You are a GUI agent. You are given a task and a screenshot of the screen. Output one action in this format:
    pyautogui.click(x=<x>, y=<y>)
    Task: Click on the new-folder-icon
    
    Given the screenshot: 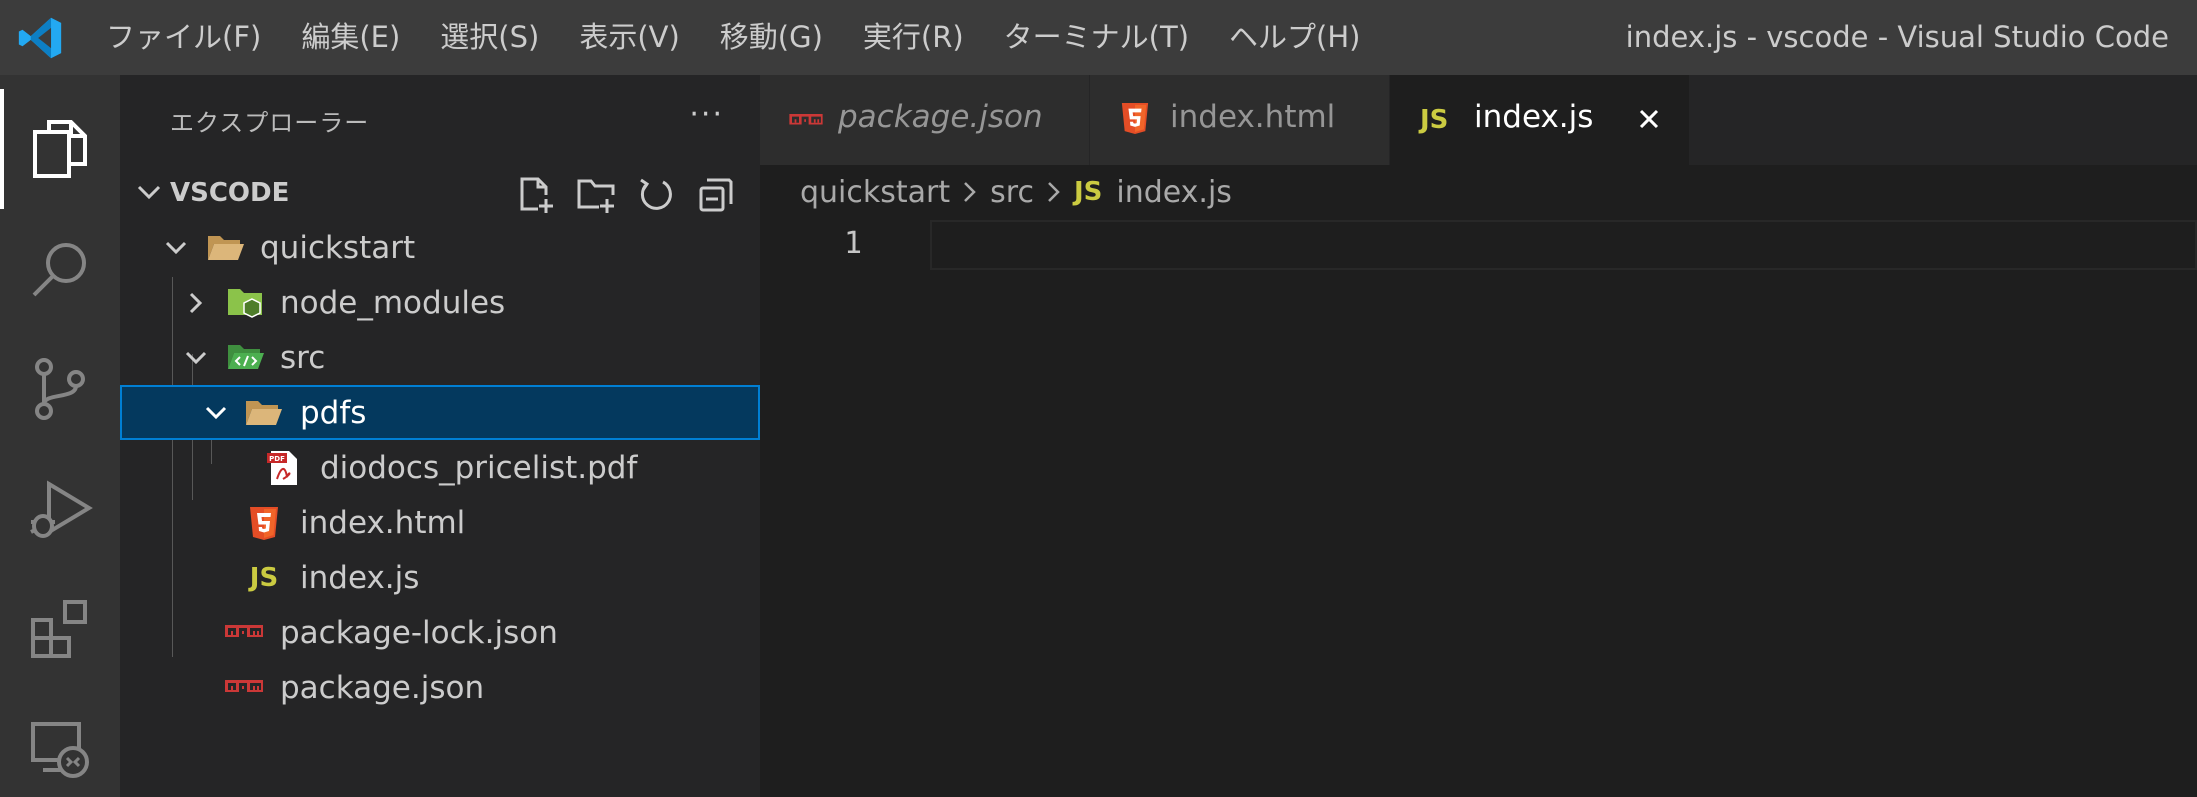 What is the action you would take?
    pyautogui.click(x=596, y=195)
    